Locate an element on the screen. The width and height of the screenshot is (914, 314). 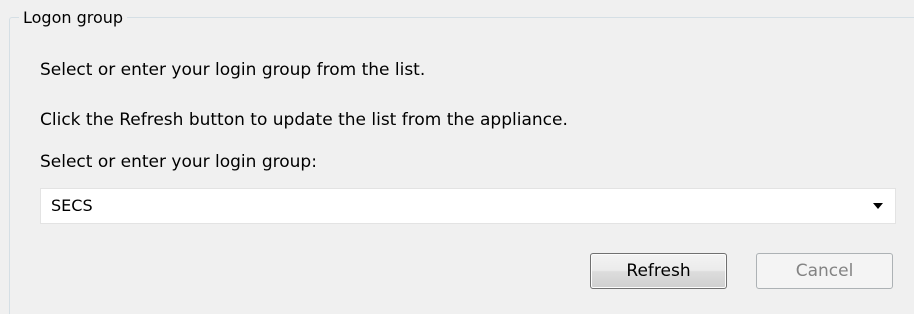
login-group-combobox: SECS is located at coordinates (468, 206).